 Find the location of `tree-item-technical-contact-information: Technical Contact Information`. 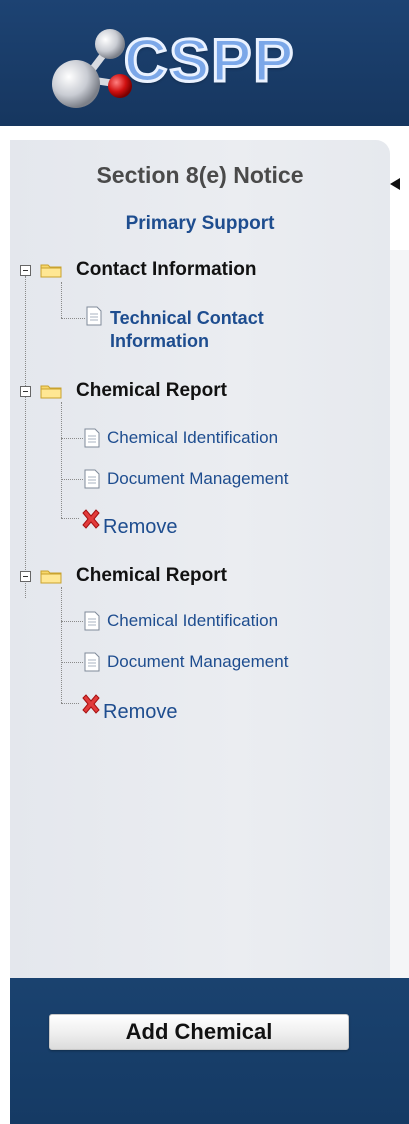

tree-item-technical-contact-information: Technical Contact Information is located at coordinates (210, 330).